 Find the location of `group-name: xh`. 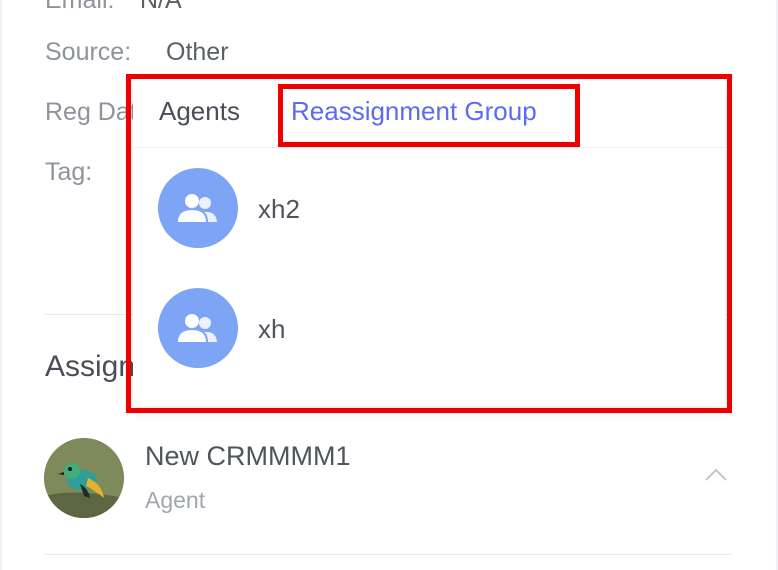

group-name: xh is located at coordinates (272, 329).